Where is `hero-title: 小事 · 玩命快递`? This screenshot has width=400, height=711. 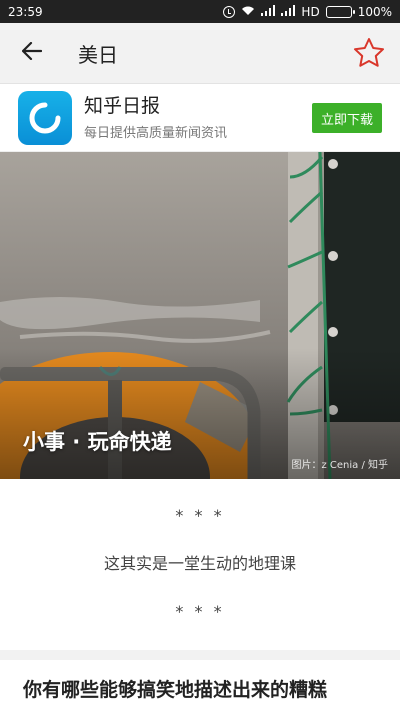
hero-title: 小事 · 玩命快递 is located at coordinates (97, 442).